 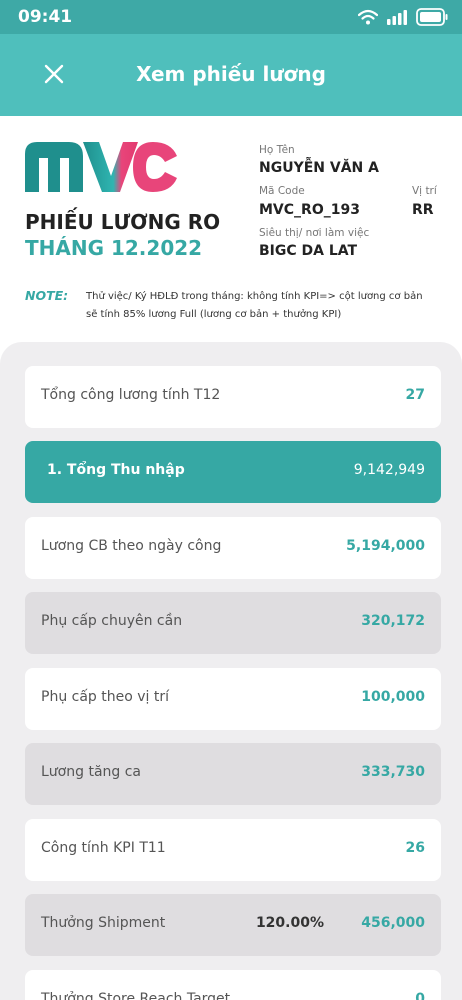 I want to click on row-value: 27, so click(x=415, y=395).